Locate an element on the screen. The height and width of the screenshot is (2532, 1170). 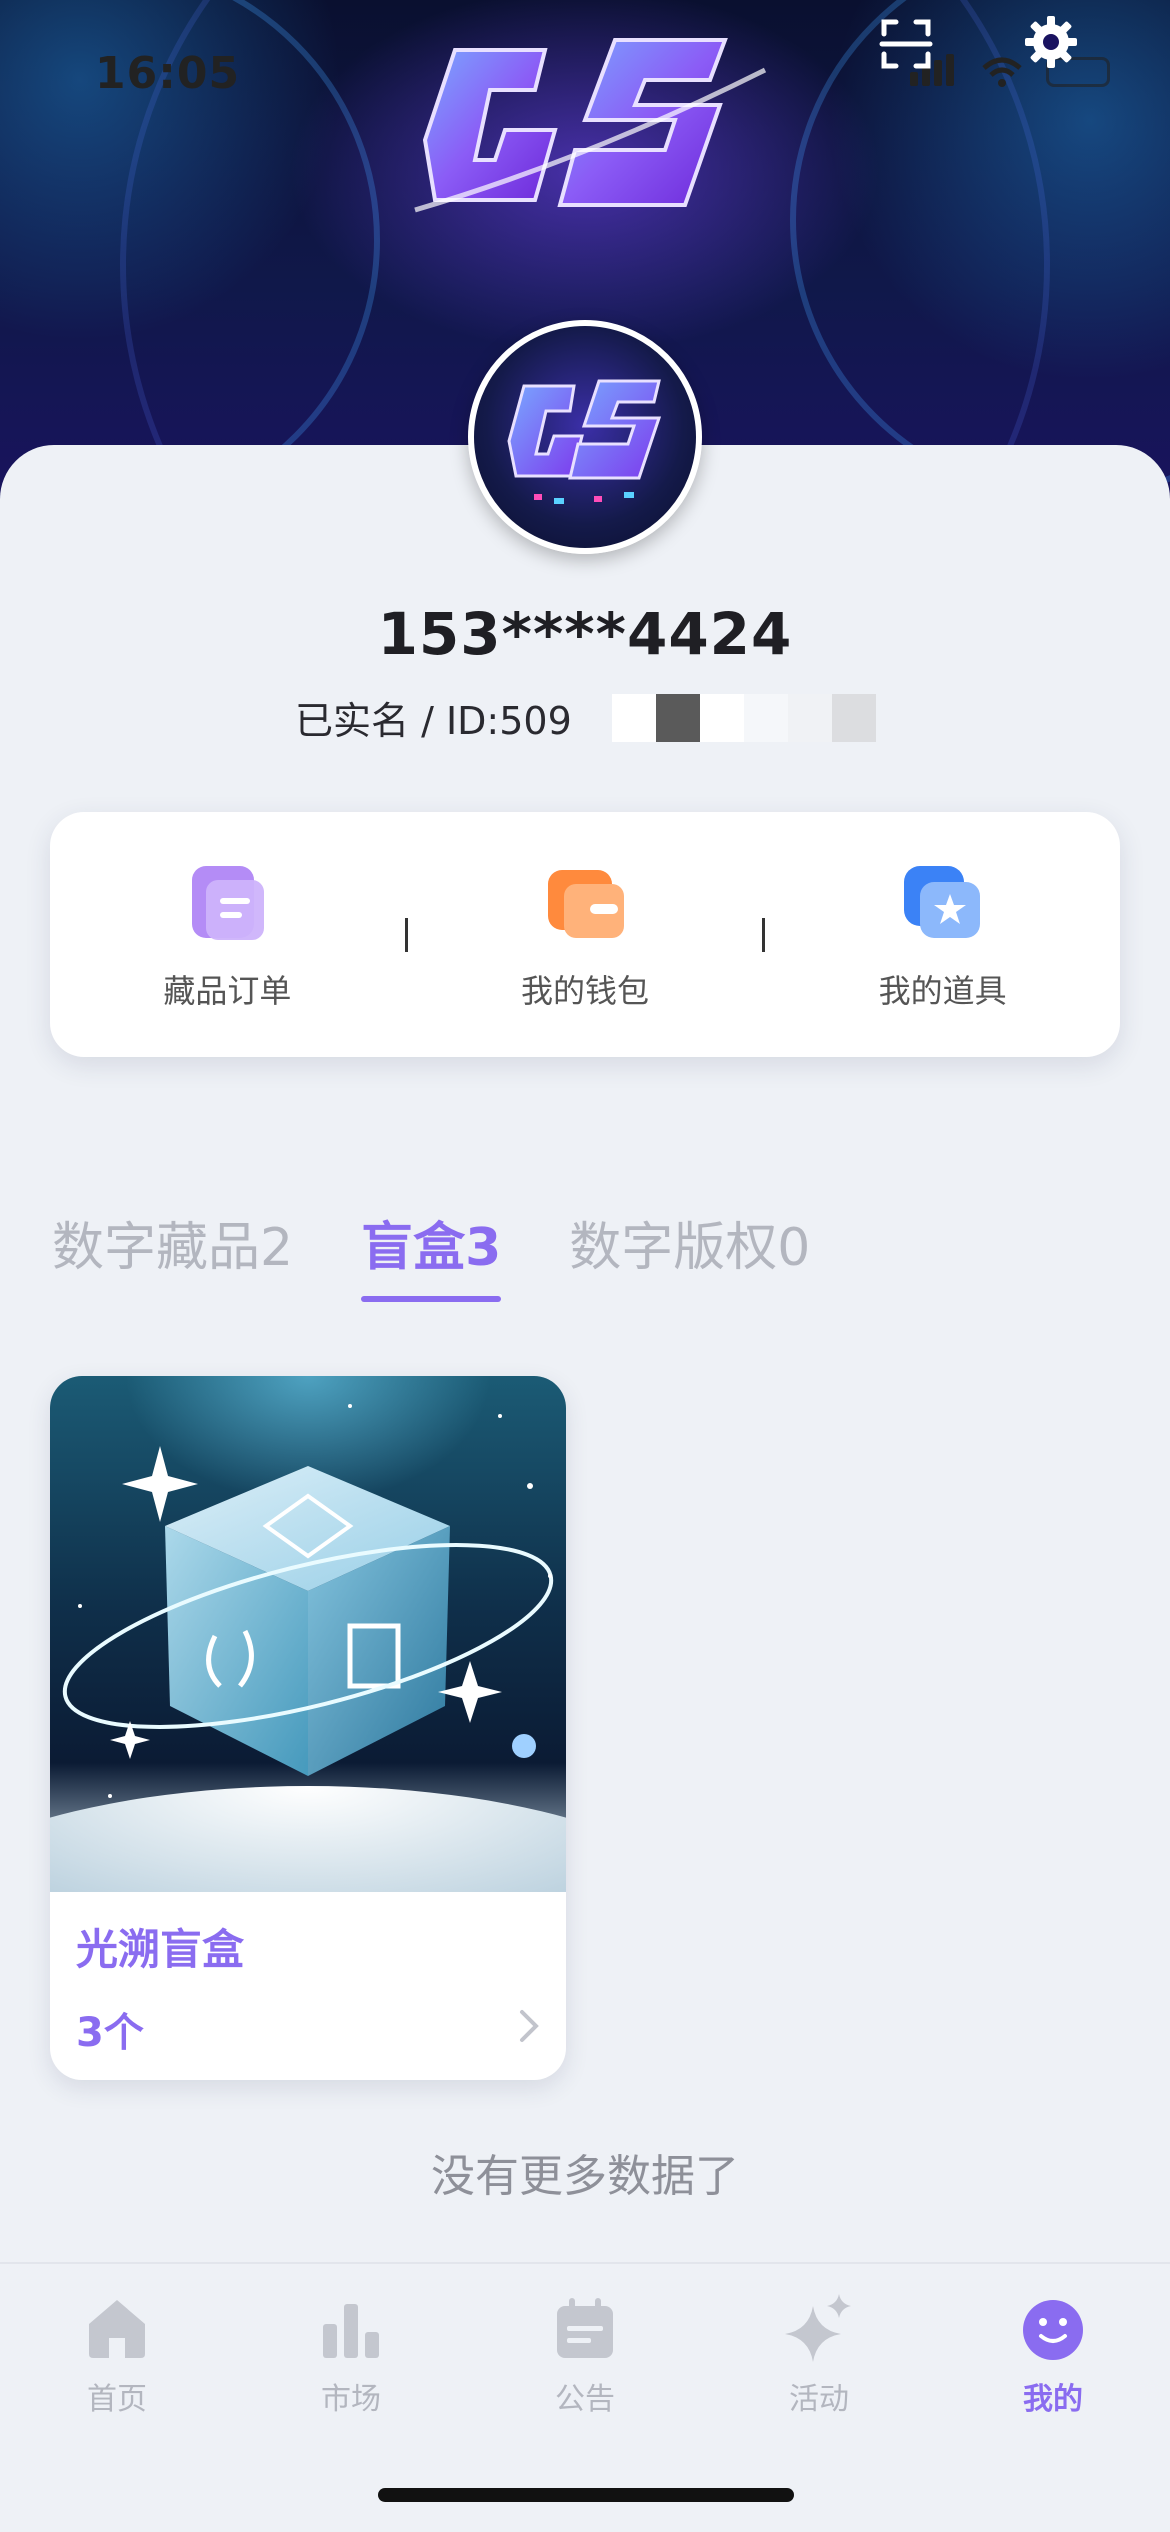
verify-row: 已实名 / ID:509 is located at coordinates (585, 717).